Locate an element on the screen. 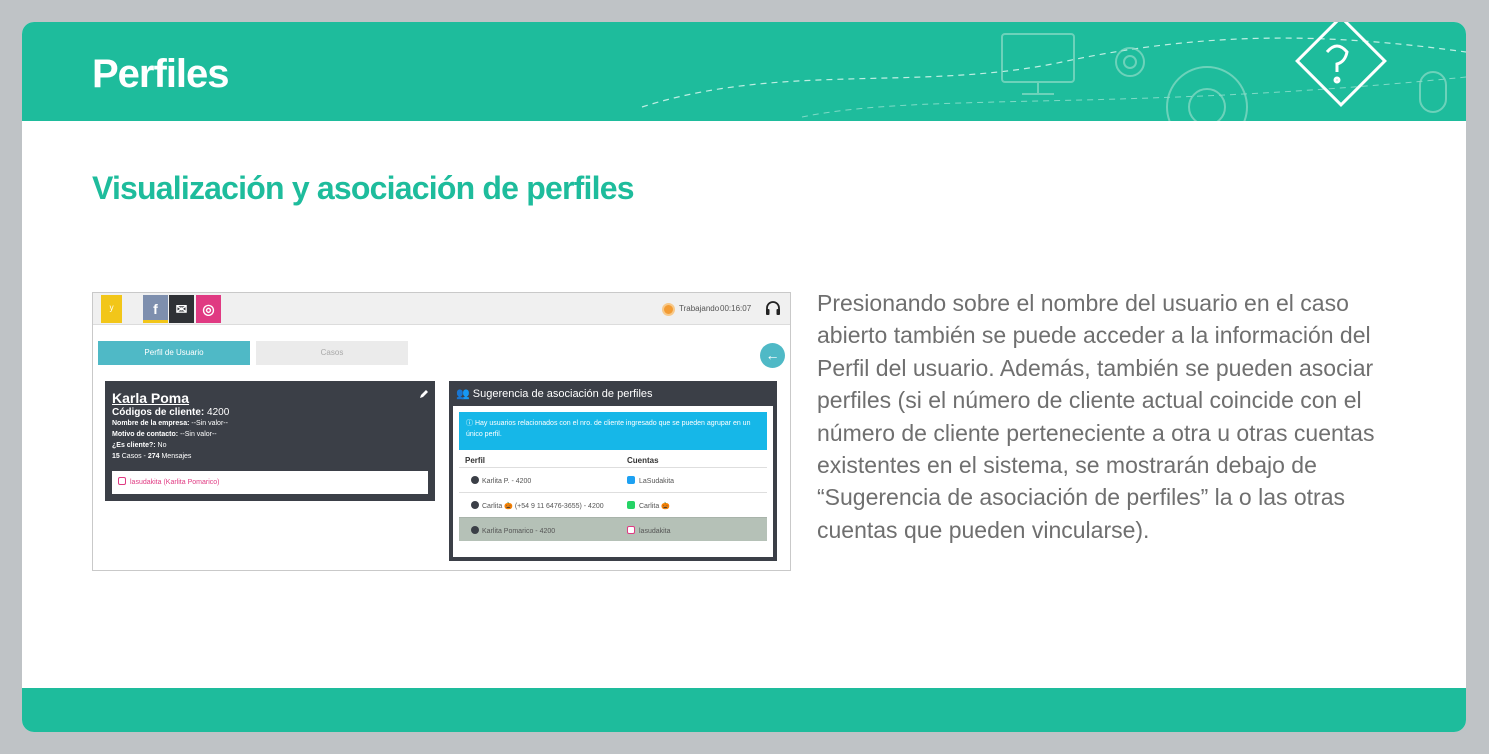 This screenshot has height=754, width=1489. app-topbar: ʸ f ✉ ◎ Trabajando 00:16:07 is located at coordinates (441, 309).